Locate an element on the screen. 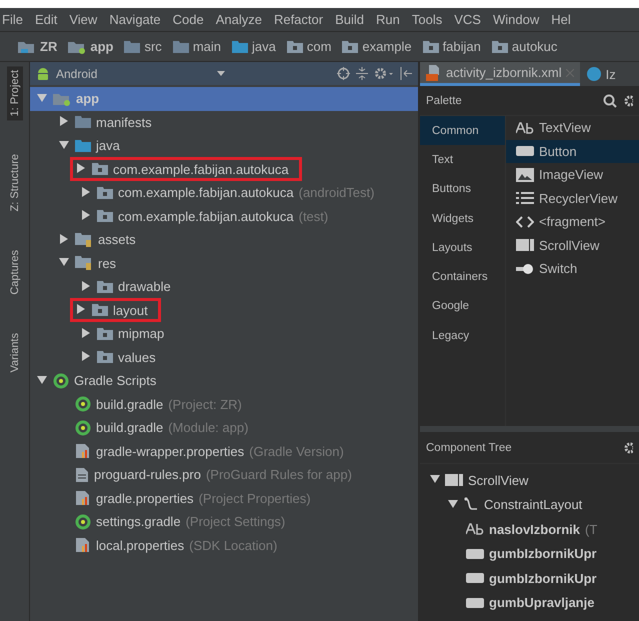  tree-item-detail: (androidTest) is located at coordinates (336, 192).